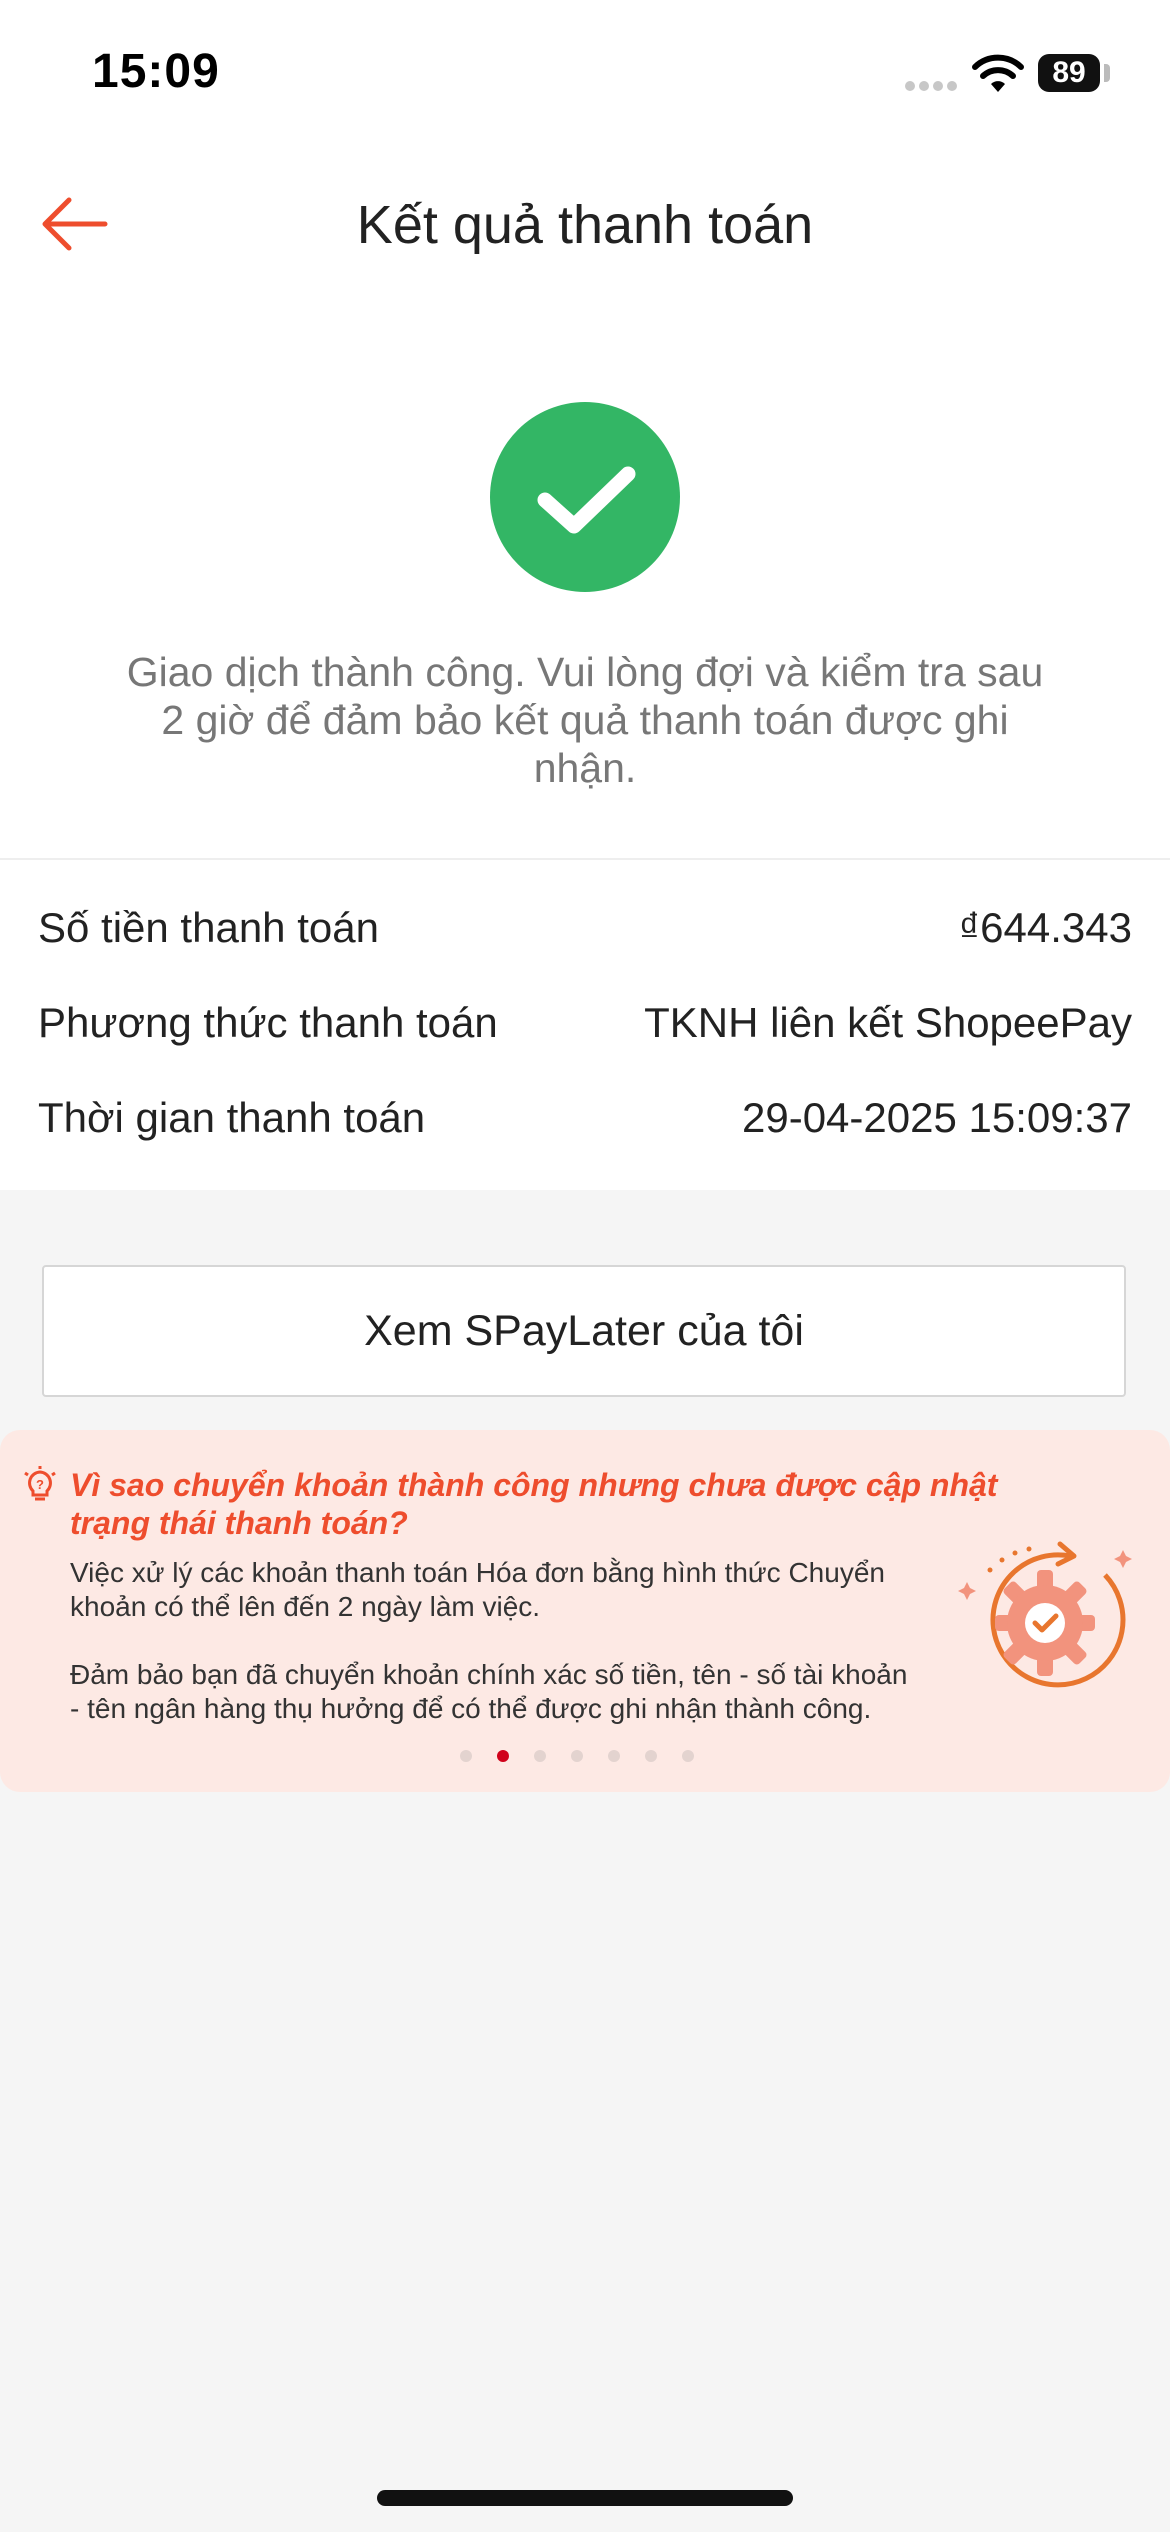  I want to click on home-indicator, so click(585, 2498).